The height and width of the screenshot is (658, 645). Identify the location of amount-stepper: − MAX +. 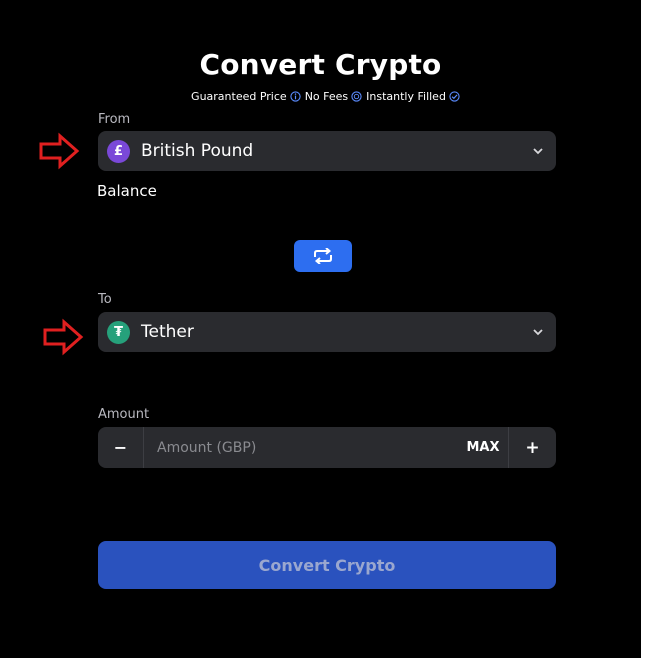
(327, 447).